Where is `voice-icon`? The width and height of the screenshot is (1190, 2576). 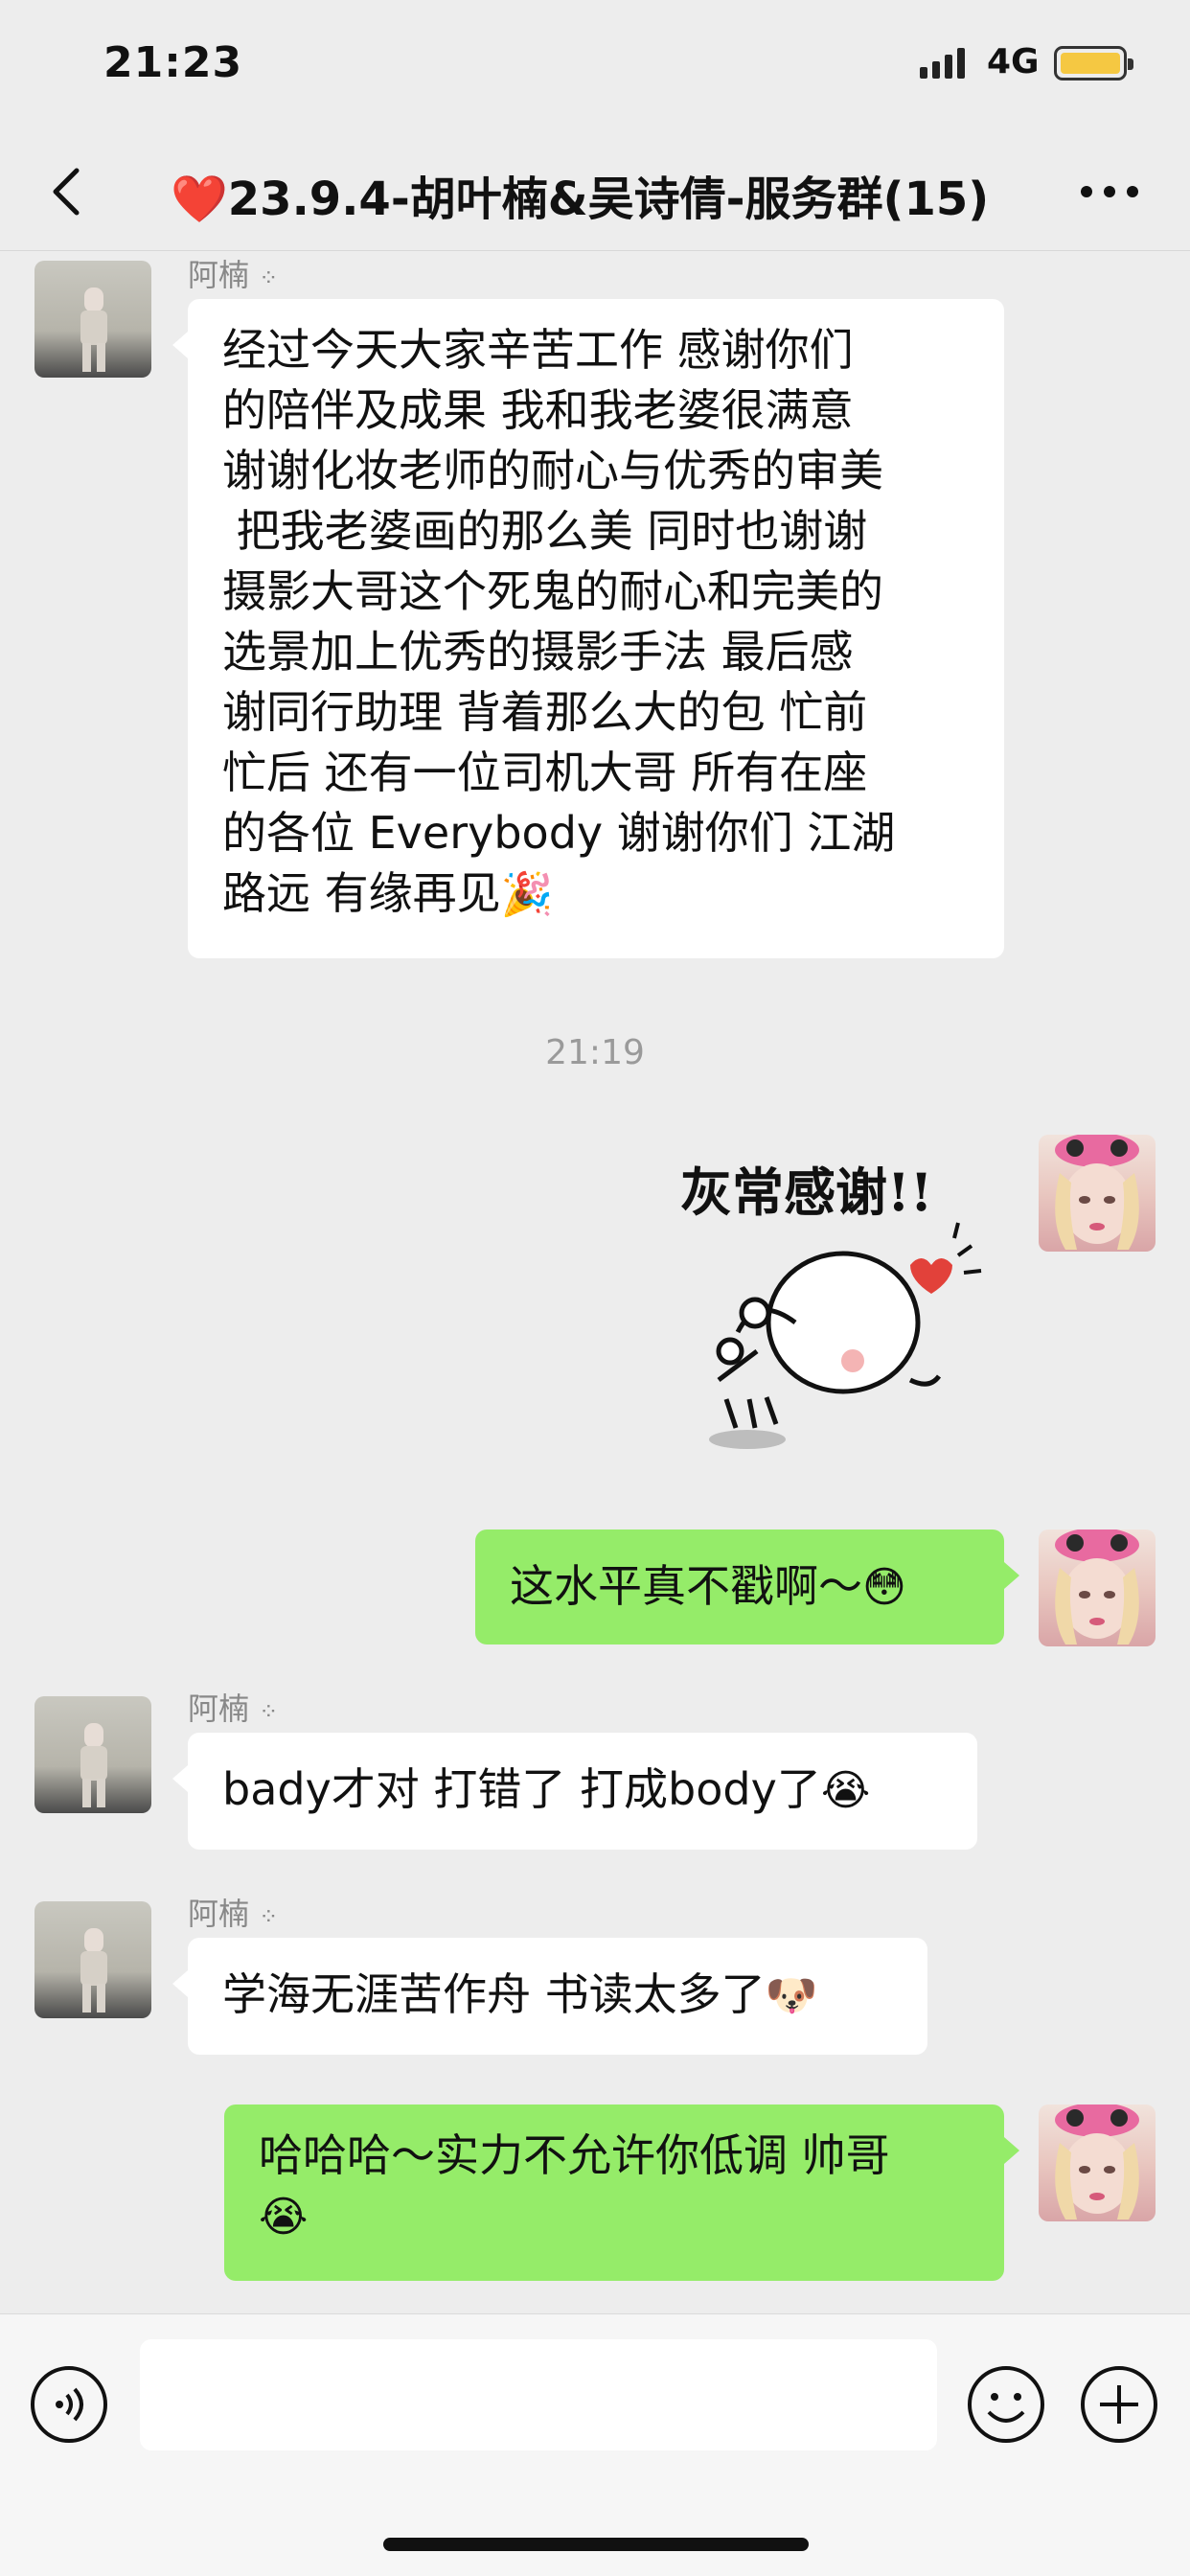 voice-icon is located at coordinates (69, 2404).